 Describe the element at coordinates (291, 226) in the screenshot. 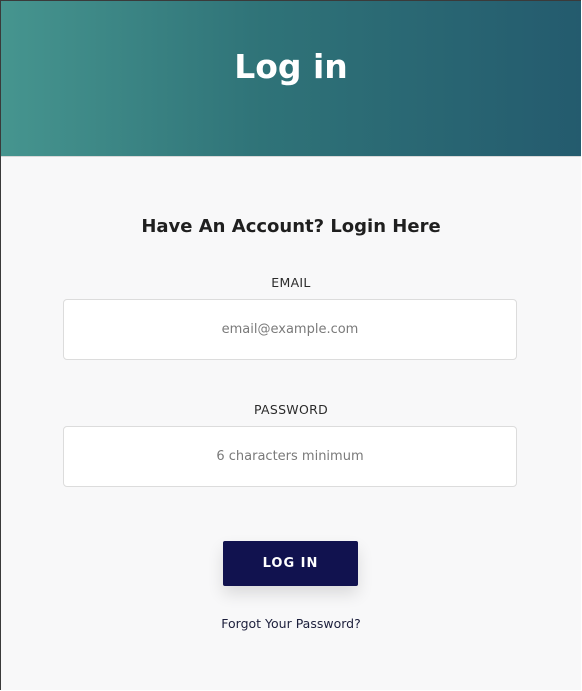

I see `form-heading: Have An Account? Login Here` at that location.